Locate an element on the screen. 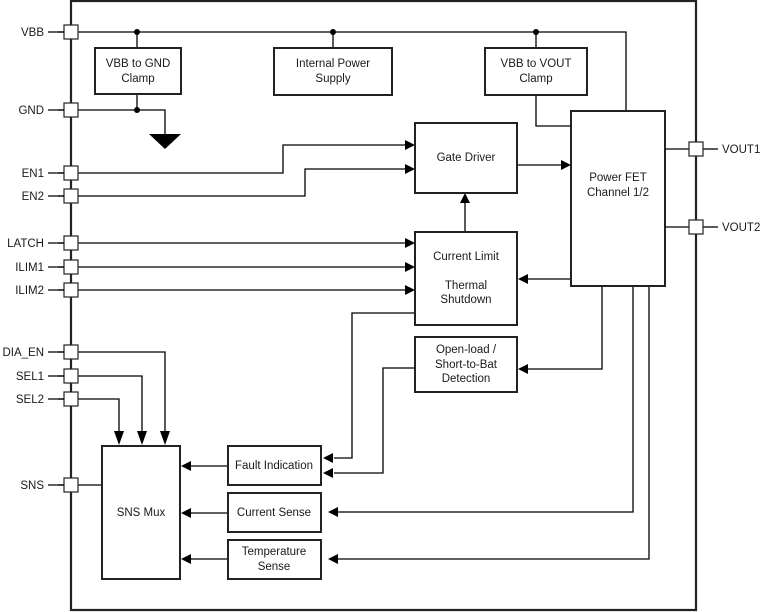 Image resolution: width=764 pixels, height=612 pixels. wire-openload-fault is located at coordinates (374, 420).